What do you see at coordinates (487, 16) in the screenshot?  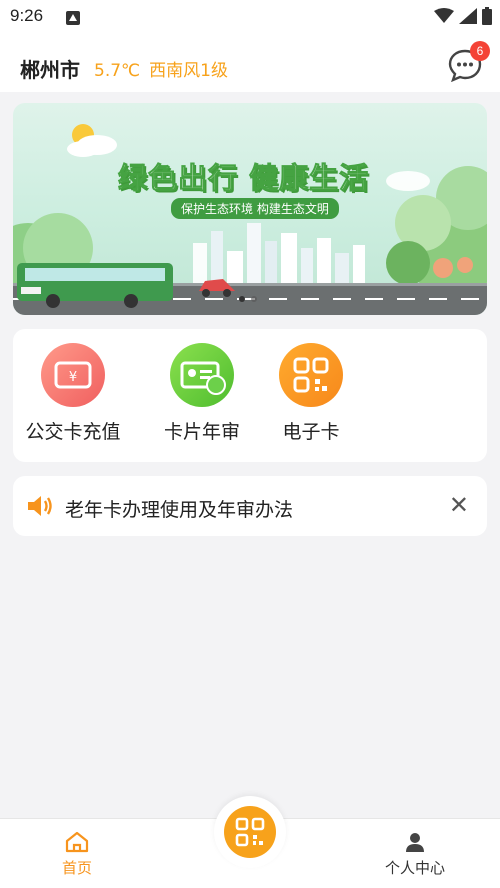 I see `battery-icon` at bounding box center [487, 16].